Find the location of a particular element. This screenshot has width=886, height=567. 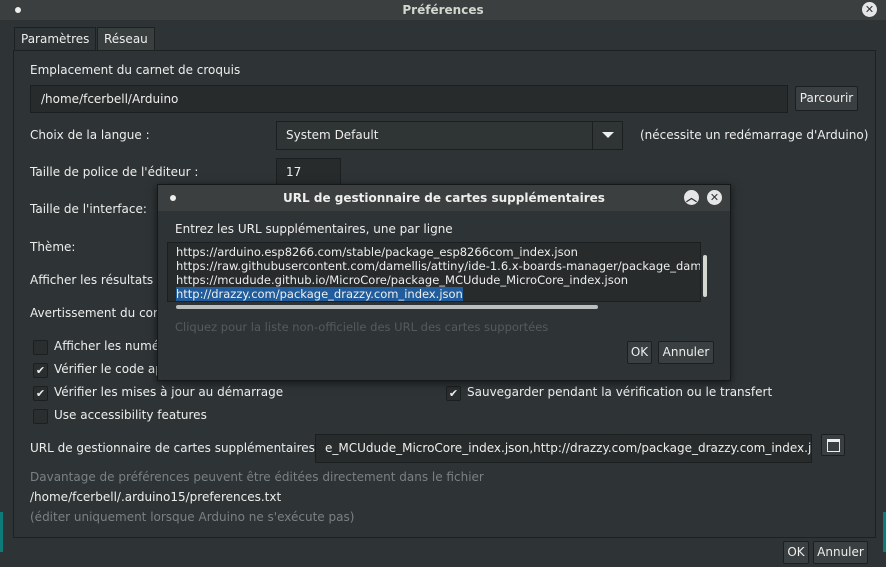

verify-code-checkbox: ✔ is located at coordinates (40, 370).